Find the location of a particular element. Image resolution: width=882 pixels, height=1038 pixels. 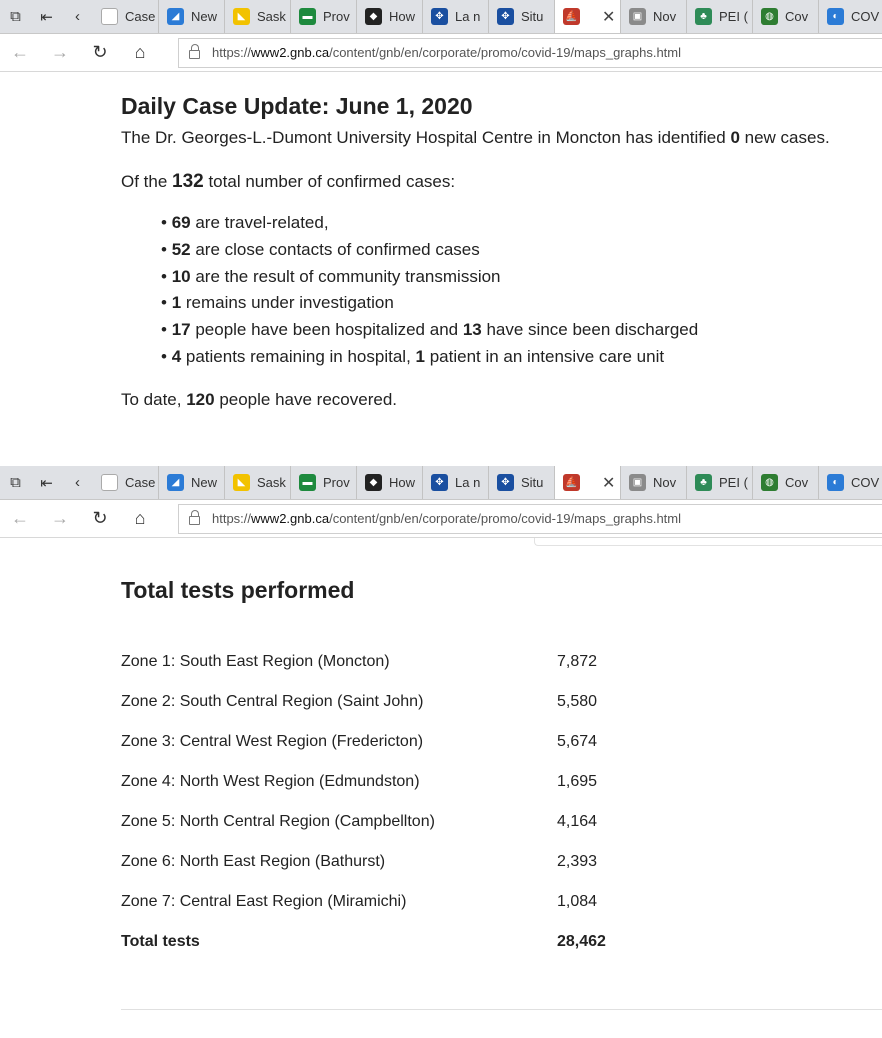

total-label: Total tests is located at coordinates (160, 941).